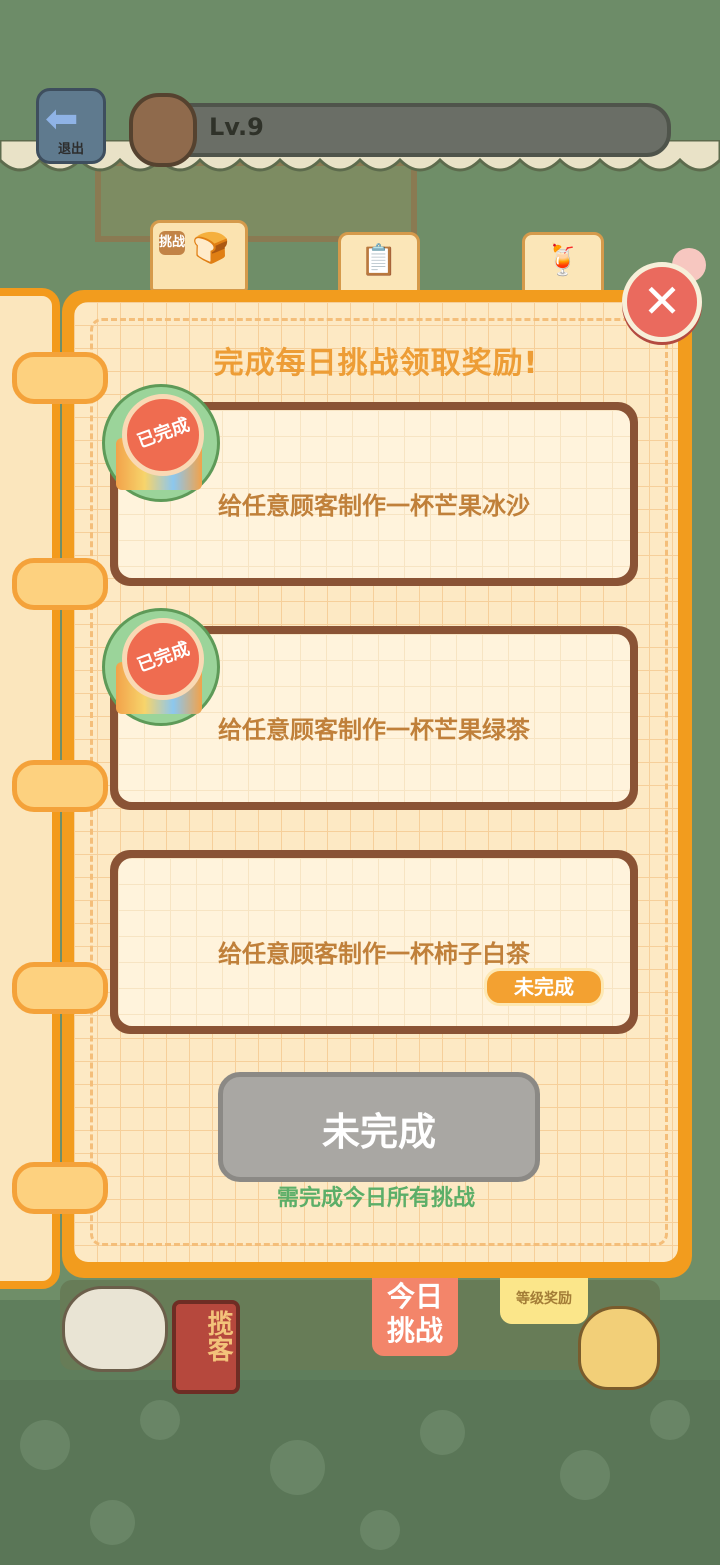 The image size is (720, 1565). I want to click on exit-label: 退出, so click(70, 149).